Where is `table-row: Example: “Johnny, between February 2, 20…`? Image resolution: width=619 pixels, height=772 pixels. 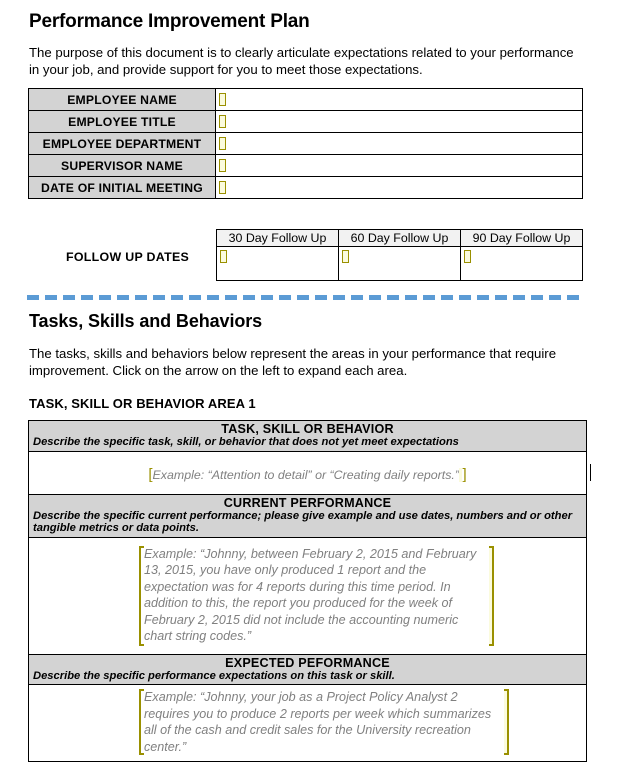
table-row: Example: “Johnny, between February 2, 20… is located at coordinates (307, 595).